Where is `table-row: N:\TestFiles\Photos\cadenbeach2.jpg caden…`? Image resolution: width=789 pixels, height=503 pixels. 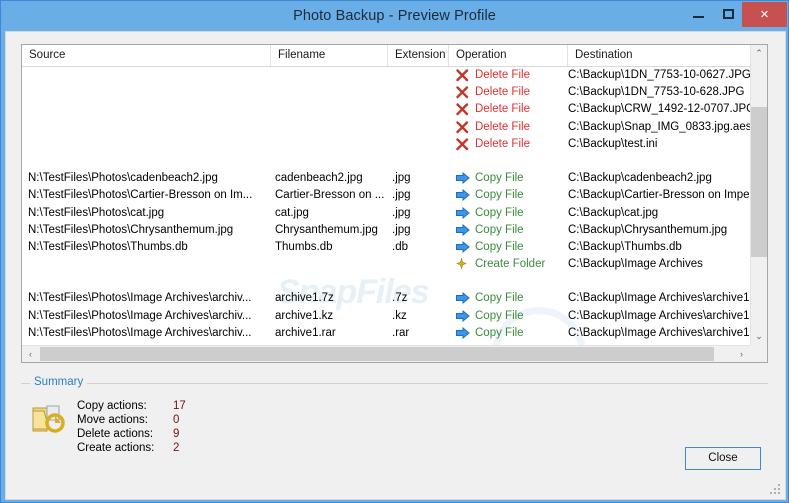 table-row: N:\TestFiles\Photos\cadenbeach2.jpg caden… is located at coordinates (386, 178).